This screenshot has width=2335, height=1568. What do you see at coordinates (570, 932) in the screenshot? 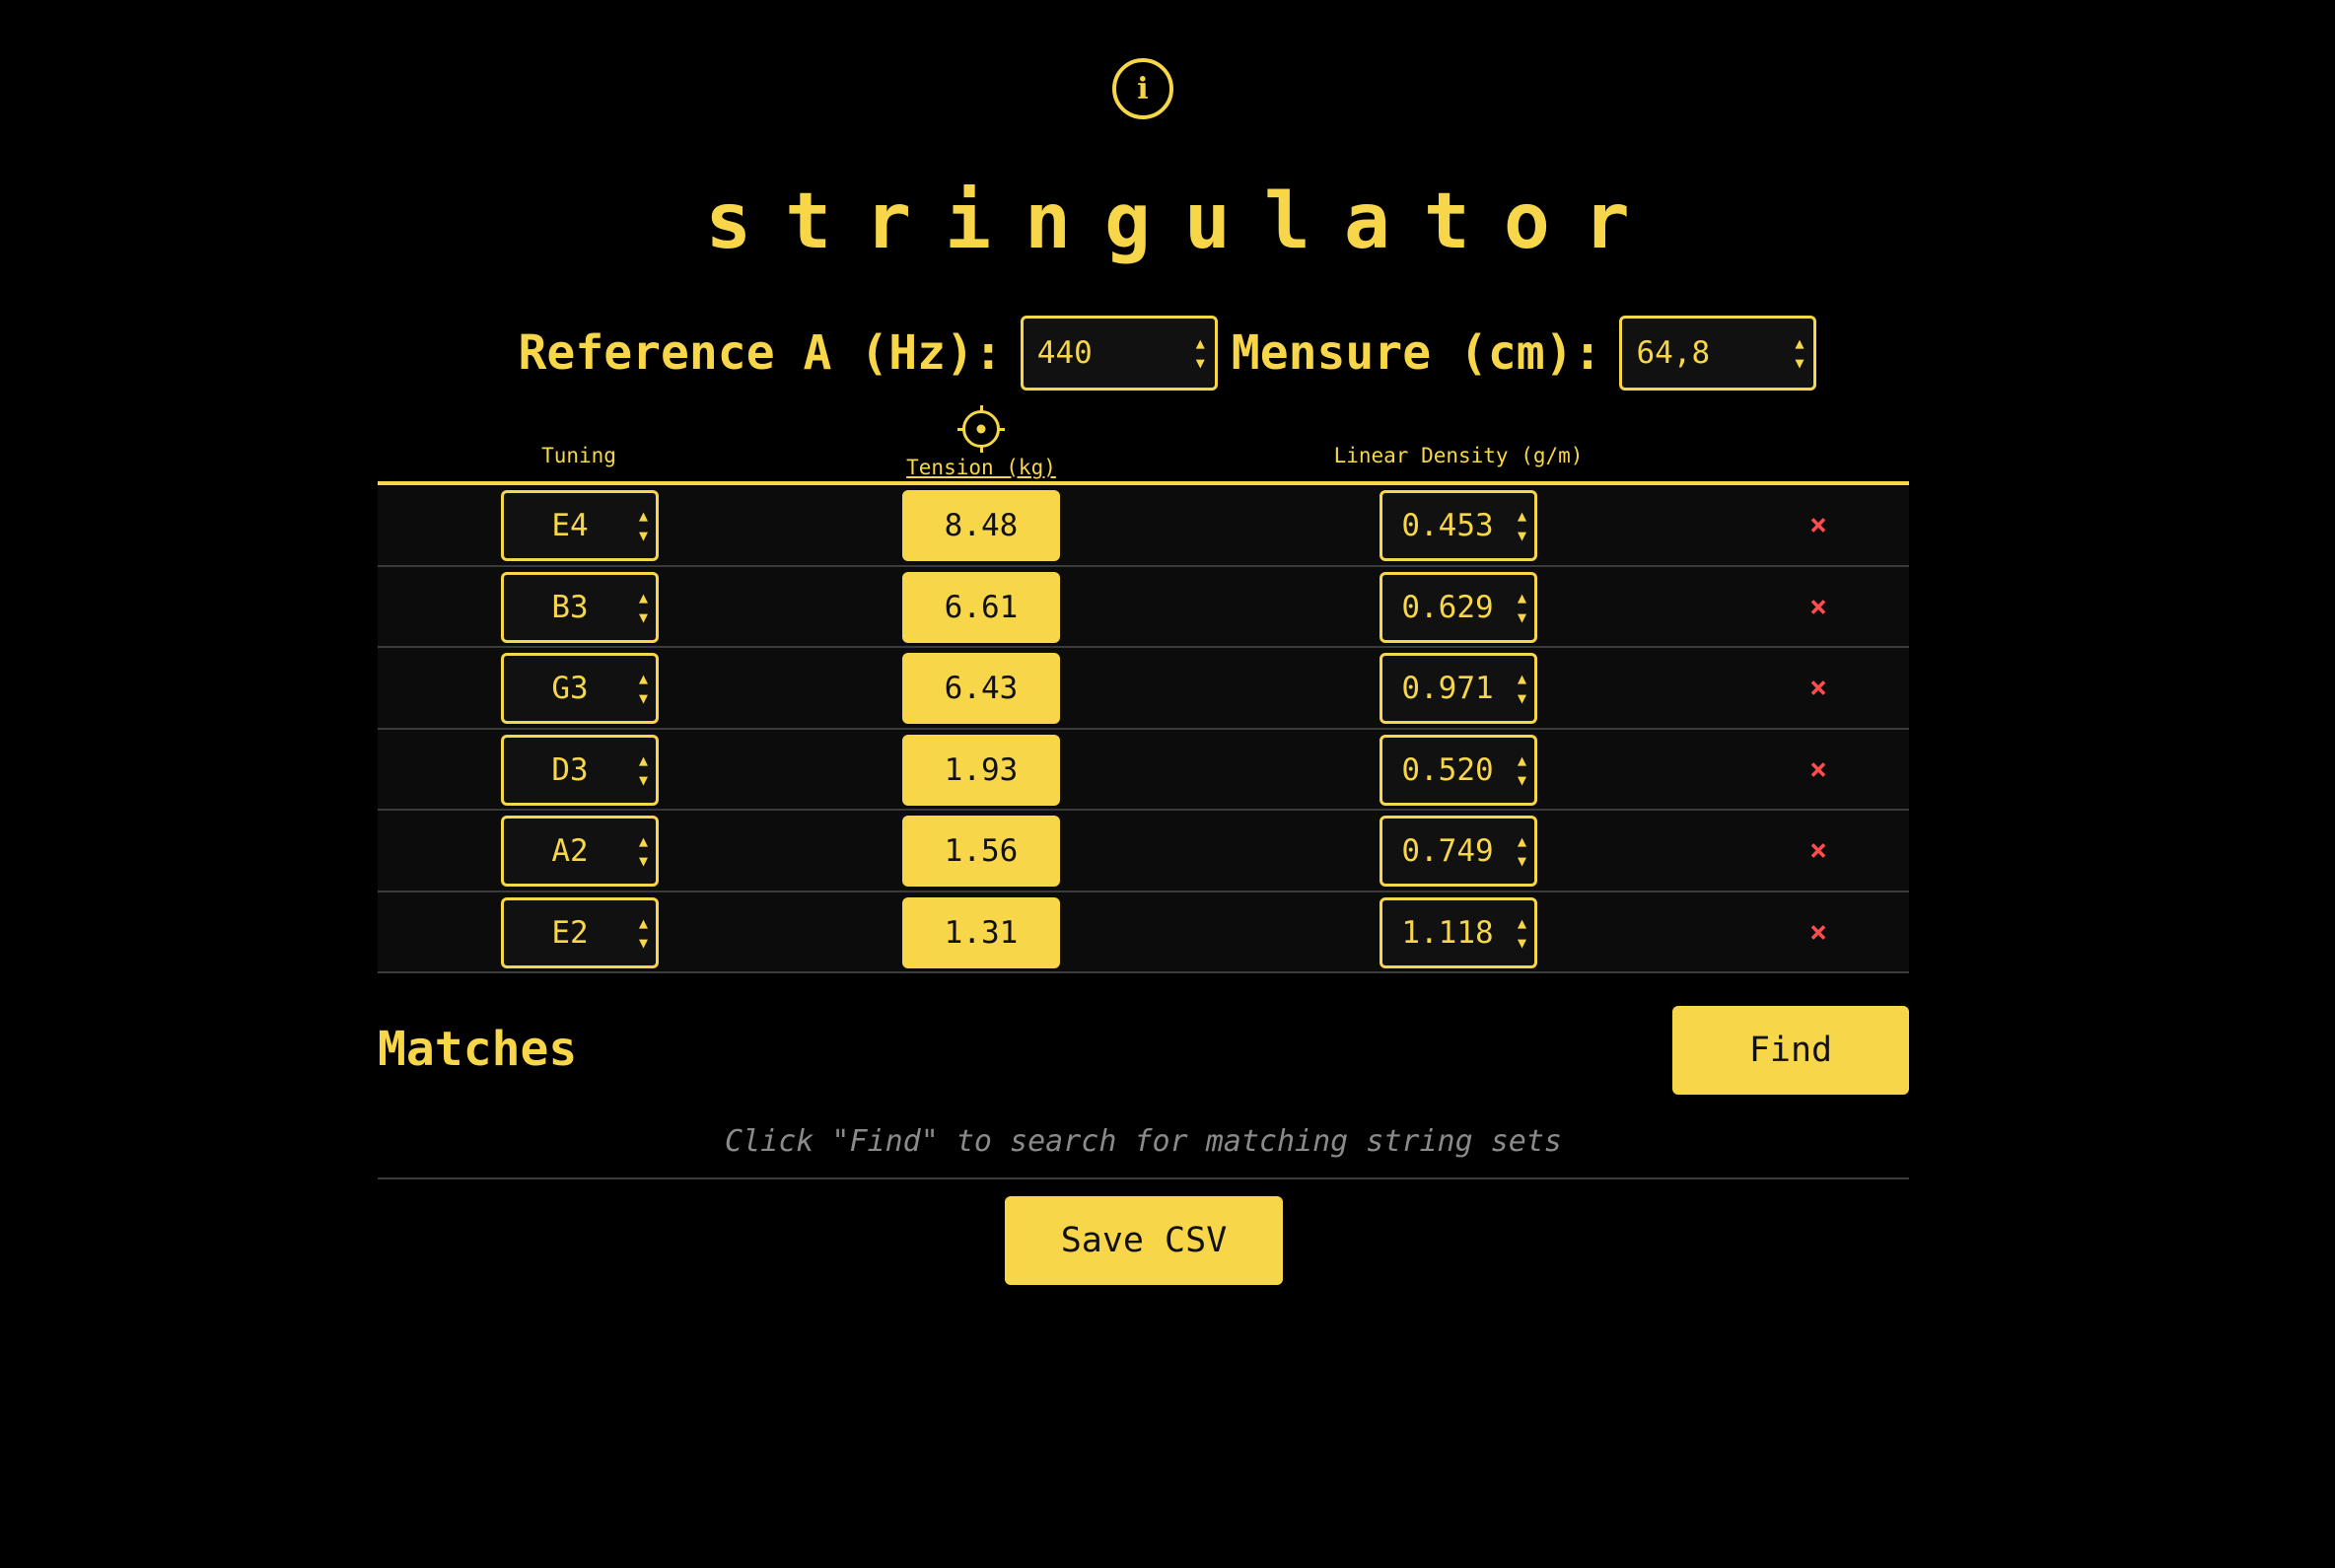
I see `tuning-value: E2` at bounding box center [570, 932].